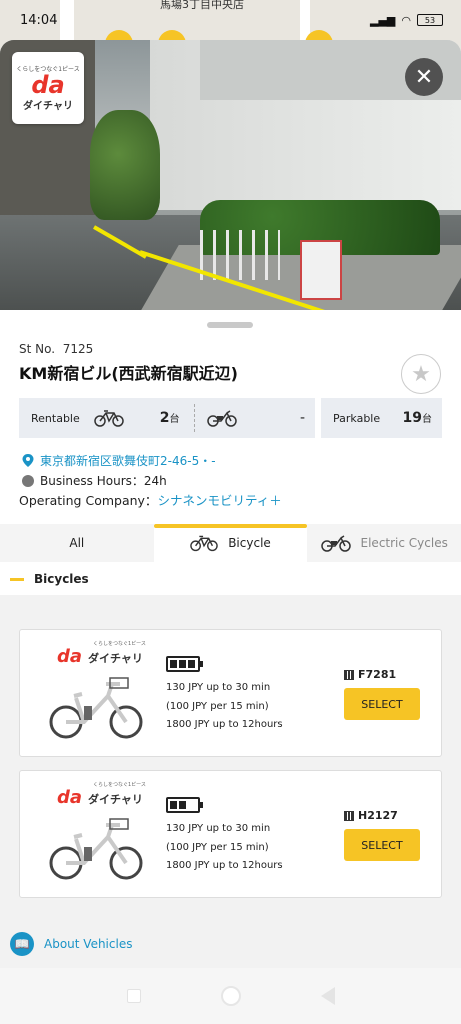 The image size is (461, 1024). I want to click on drag-handle, so click(230, 325).